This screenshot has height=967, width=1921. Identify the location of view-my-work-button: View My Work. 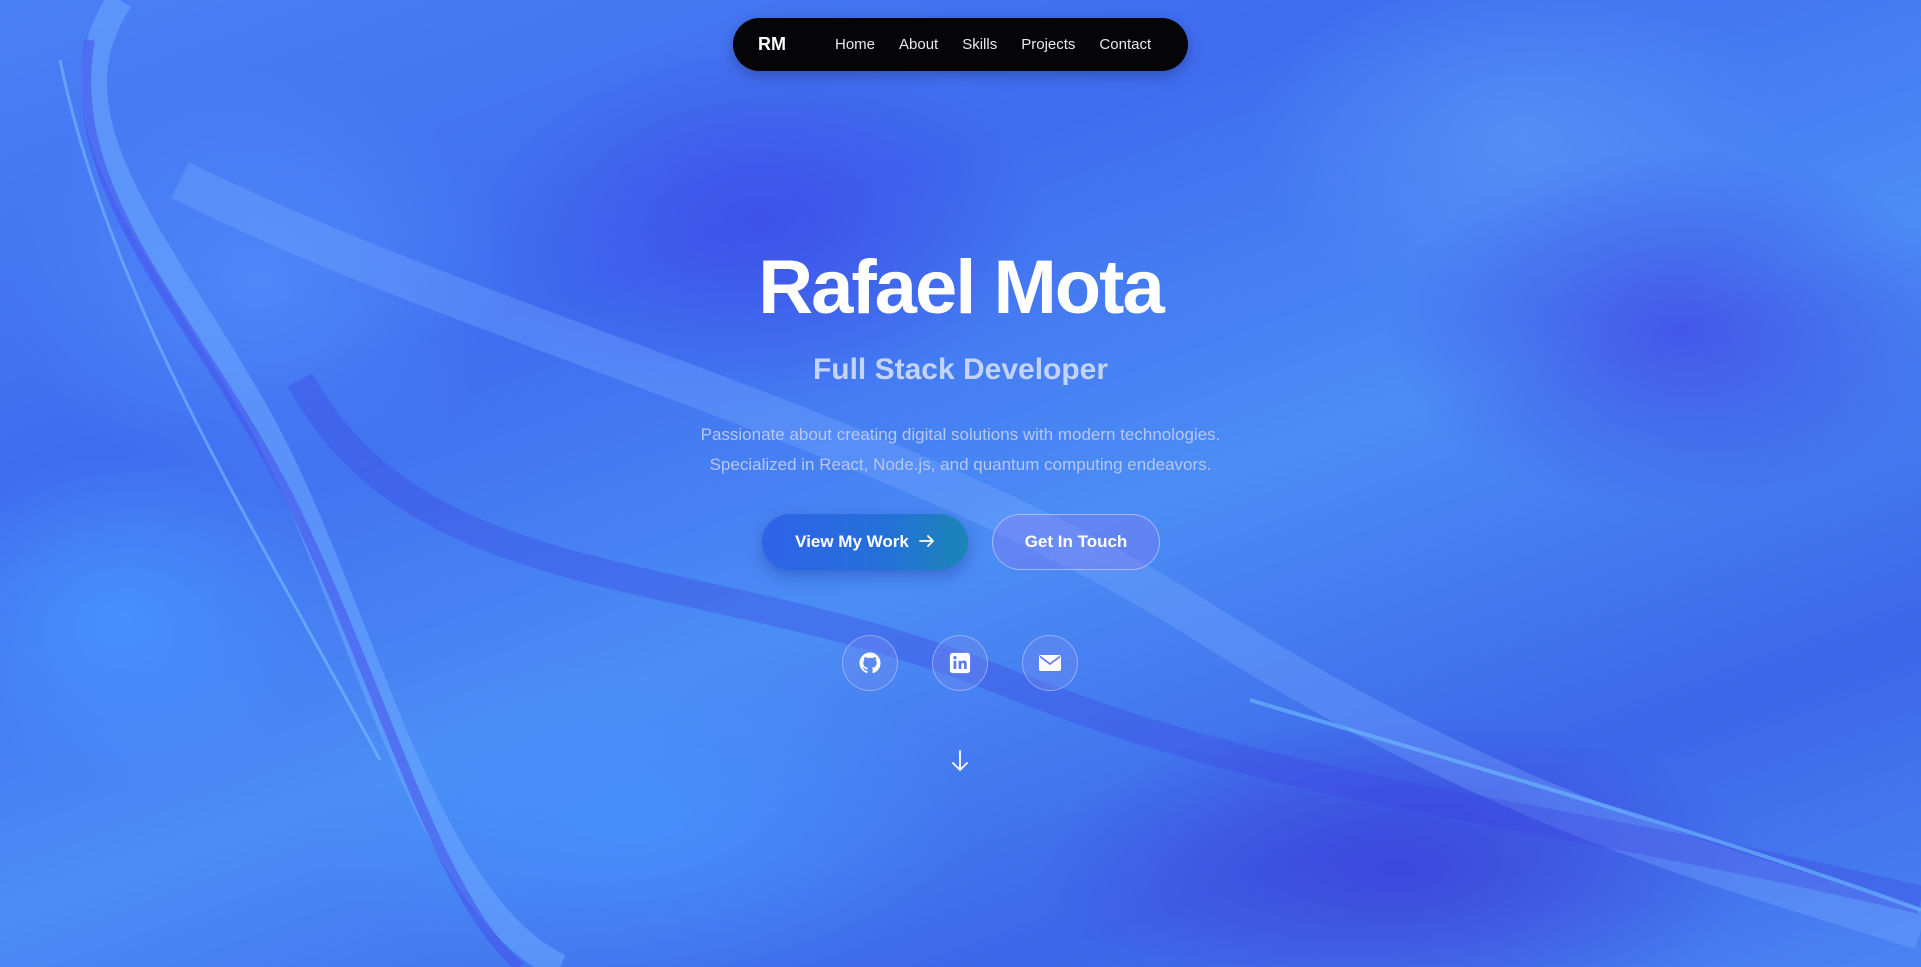
(865, 542).